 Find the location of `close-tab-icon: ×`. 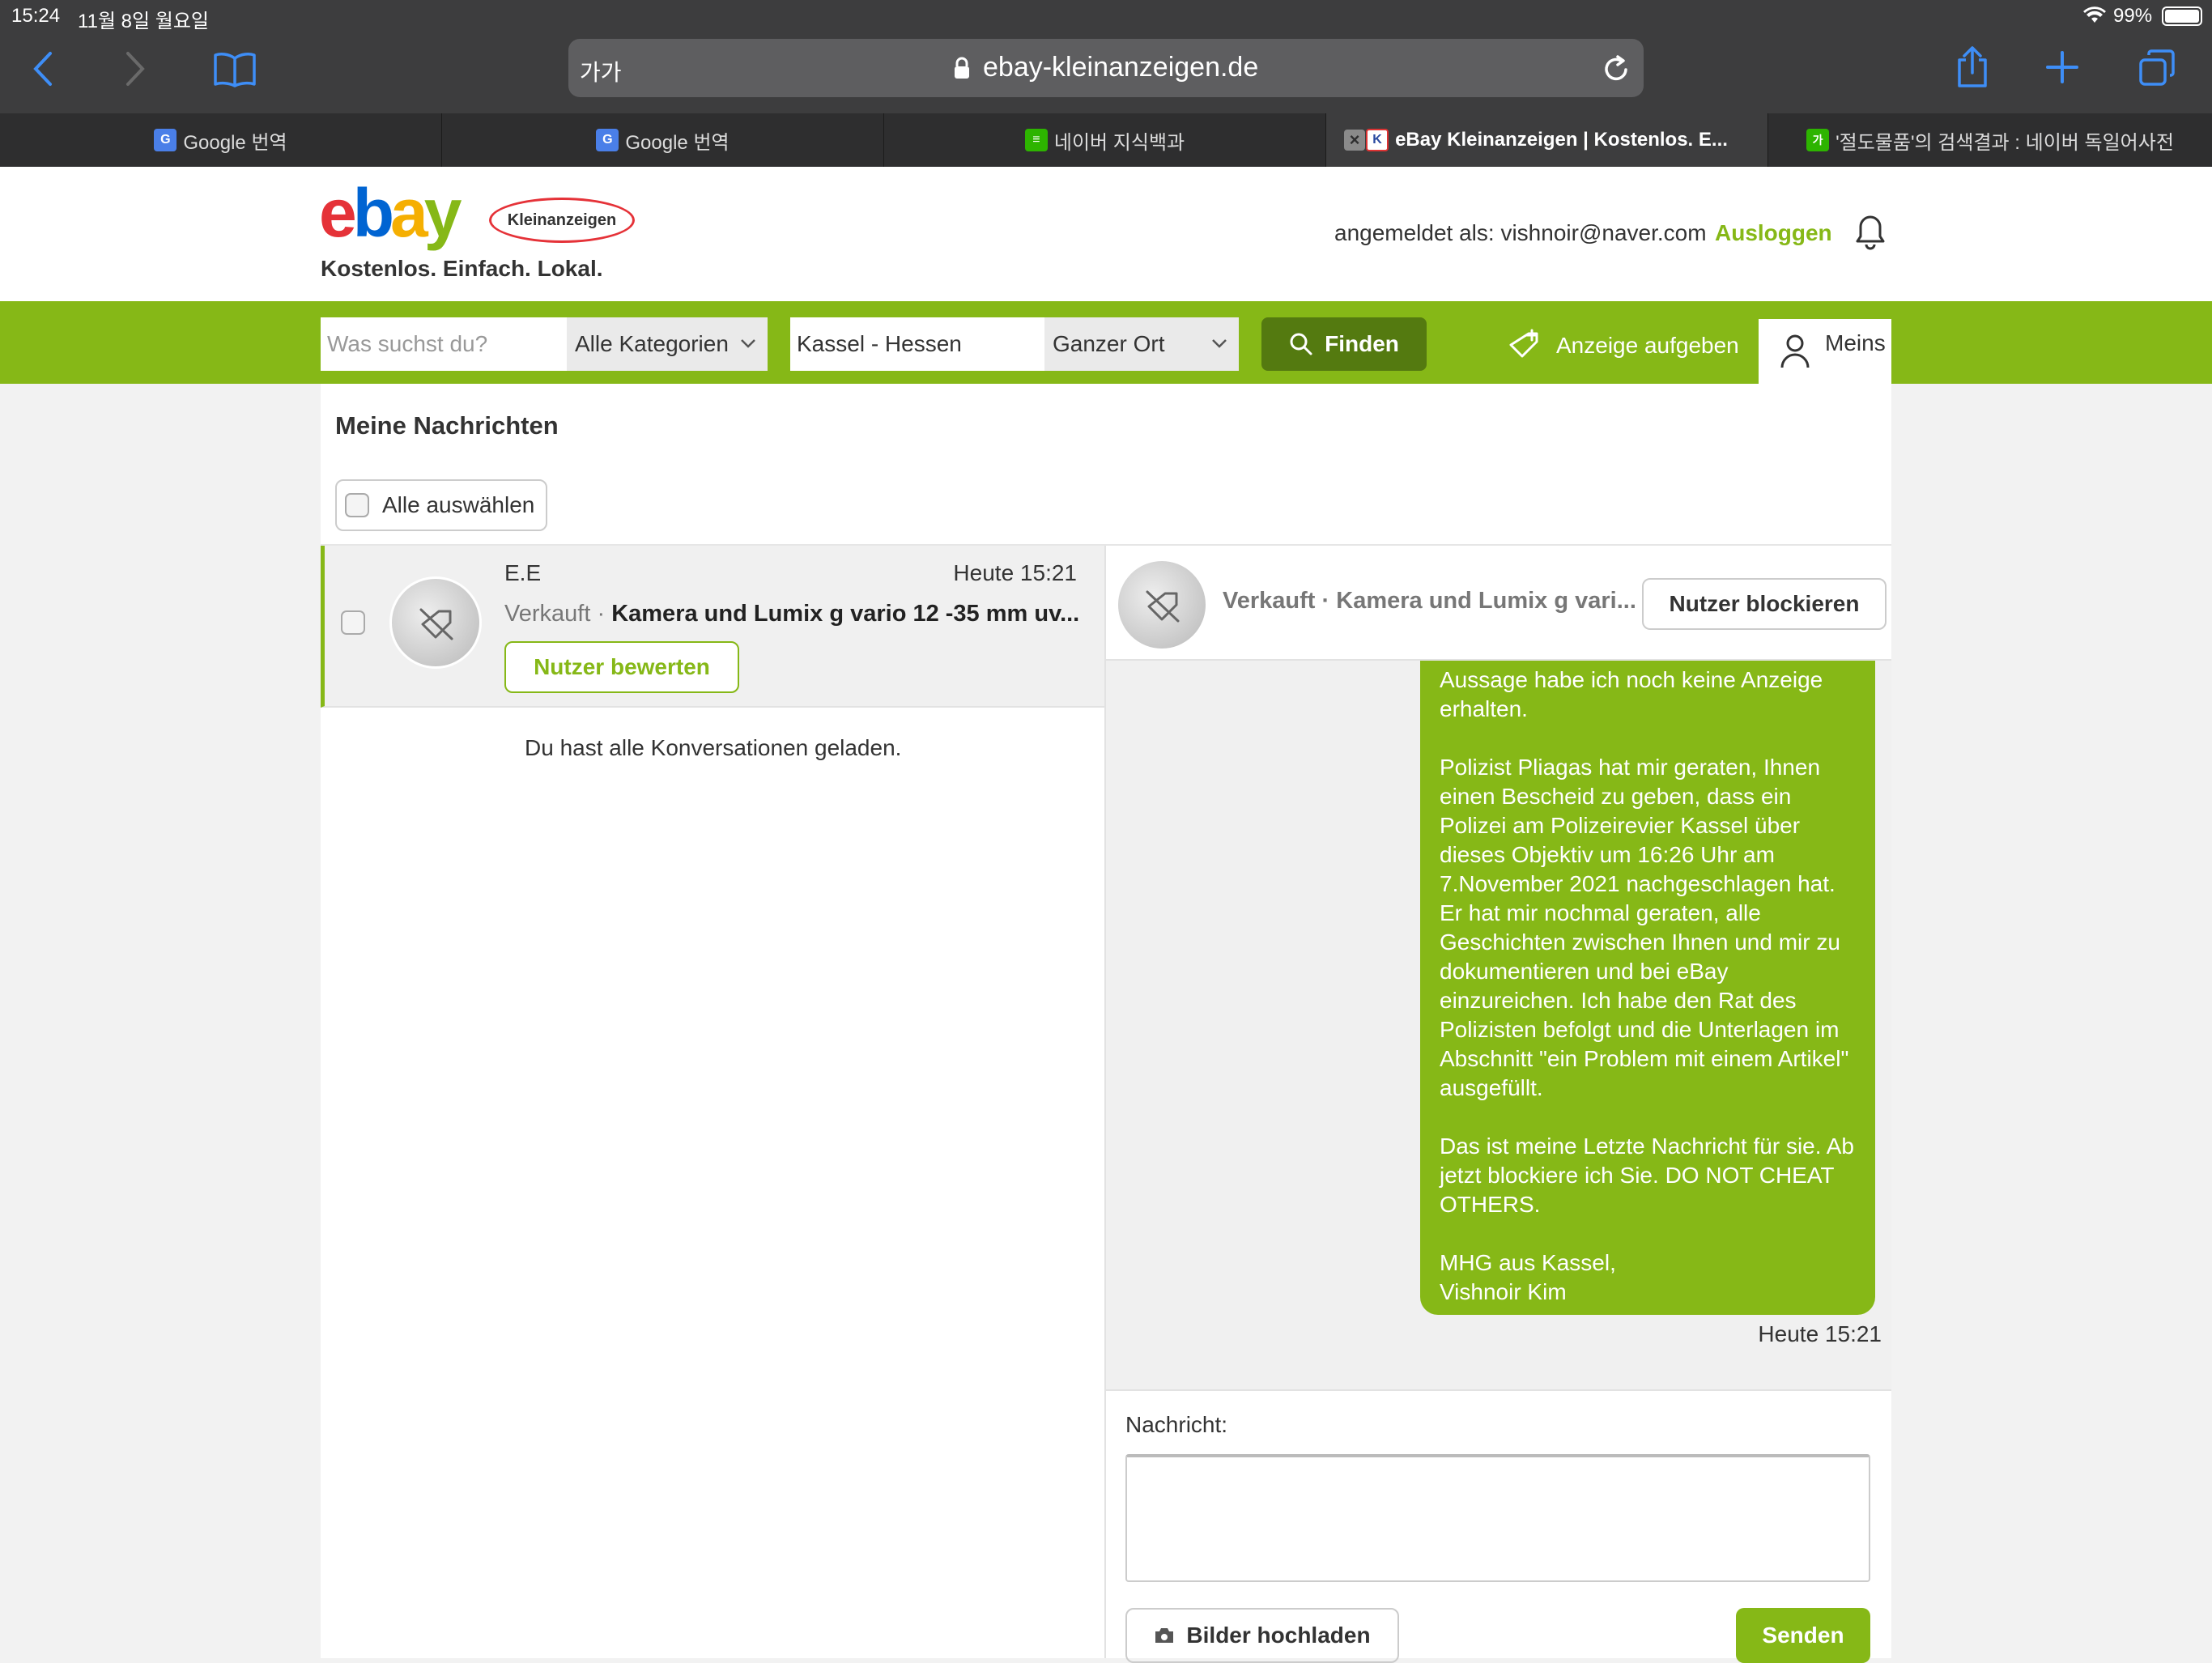

close-tab-icon: × is located at coordinates (1355, 140).